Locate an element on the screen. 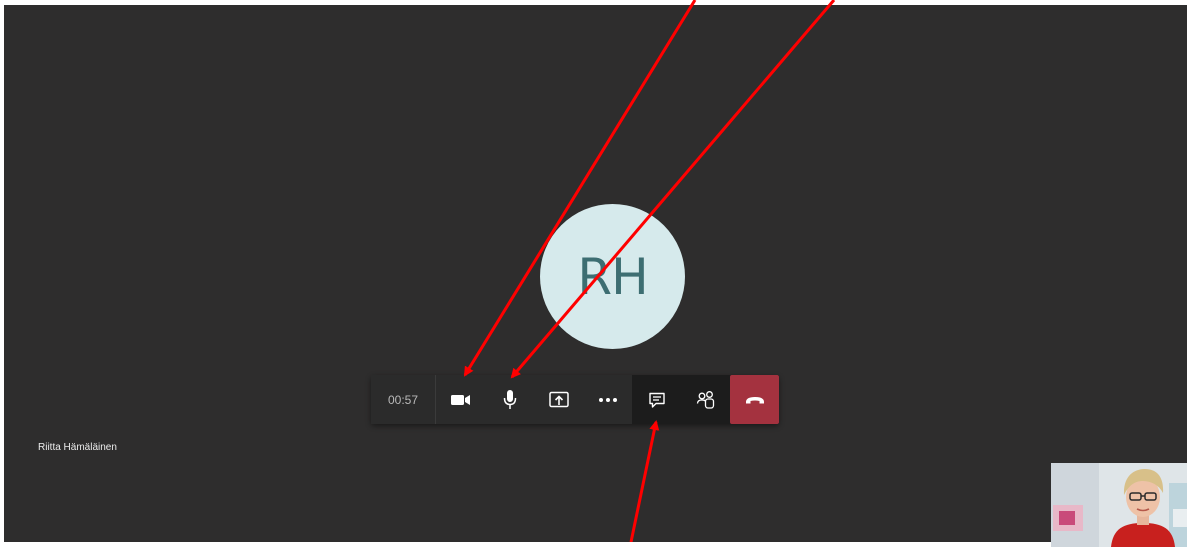 The width and height of the screenshot is (1187, 547). share-screen-icon is located at coordinates (558, 399).